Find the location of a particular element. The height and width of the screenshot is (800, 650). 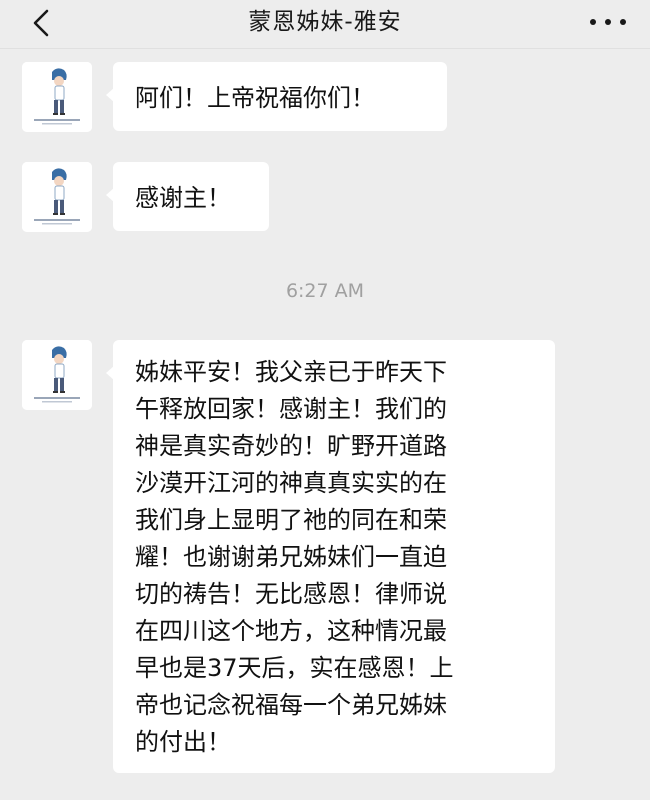

message-timestamp: 6:27 AM is located at coordinates (325, 291).